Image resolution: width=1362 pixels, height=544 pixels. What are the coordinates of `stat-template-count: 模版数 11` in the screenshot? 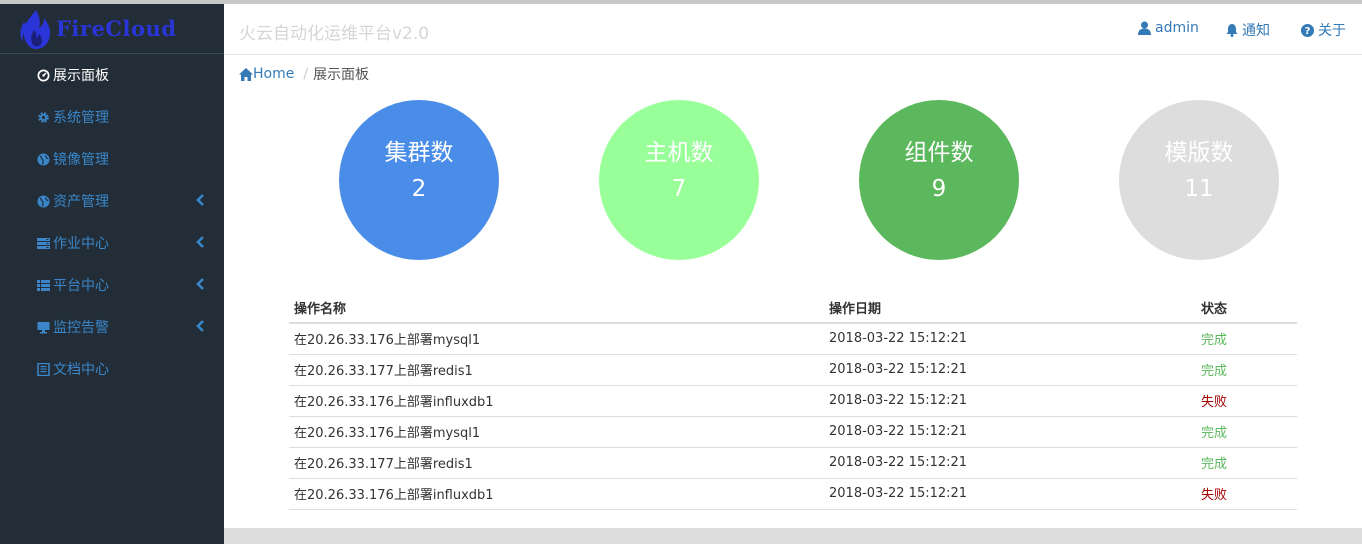 It's located at (1199, 180).